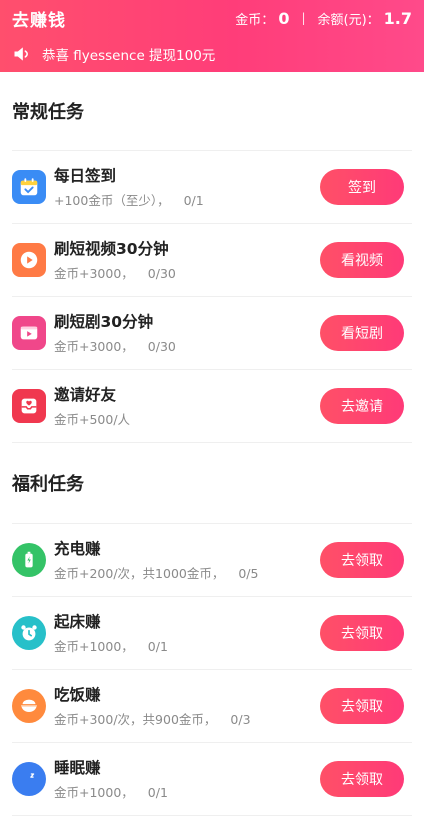  Describe the element at coordinates (248, 573) in the screenshot. I see `task-progress: 0/5` at that location.